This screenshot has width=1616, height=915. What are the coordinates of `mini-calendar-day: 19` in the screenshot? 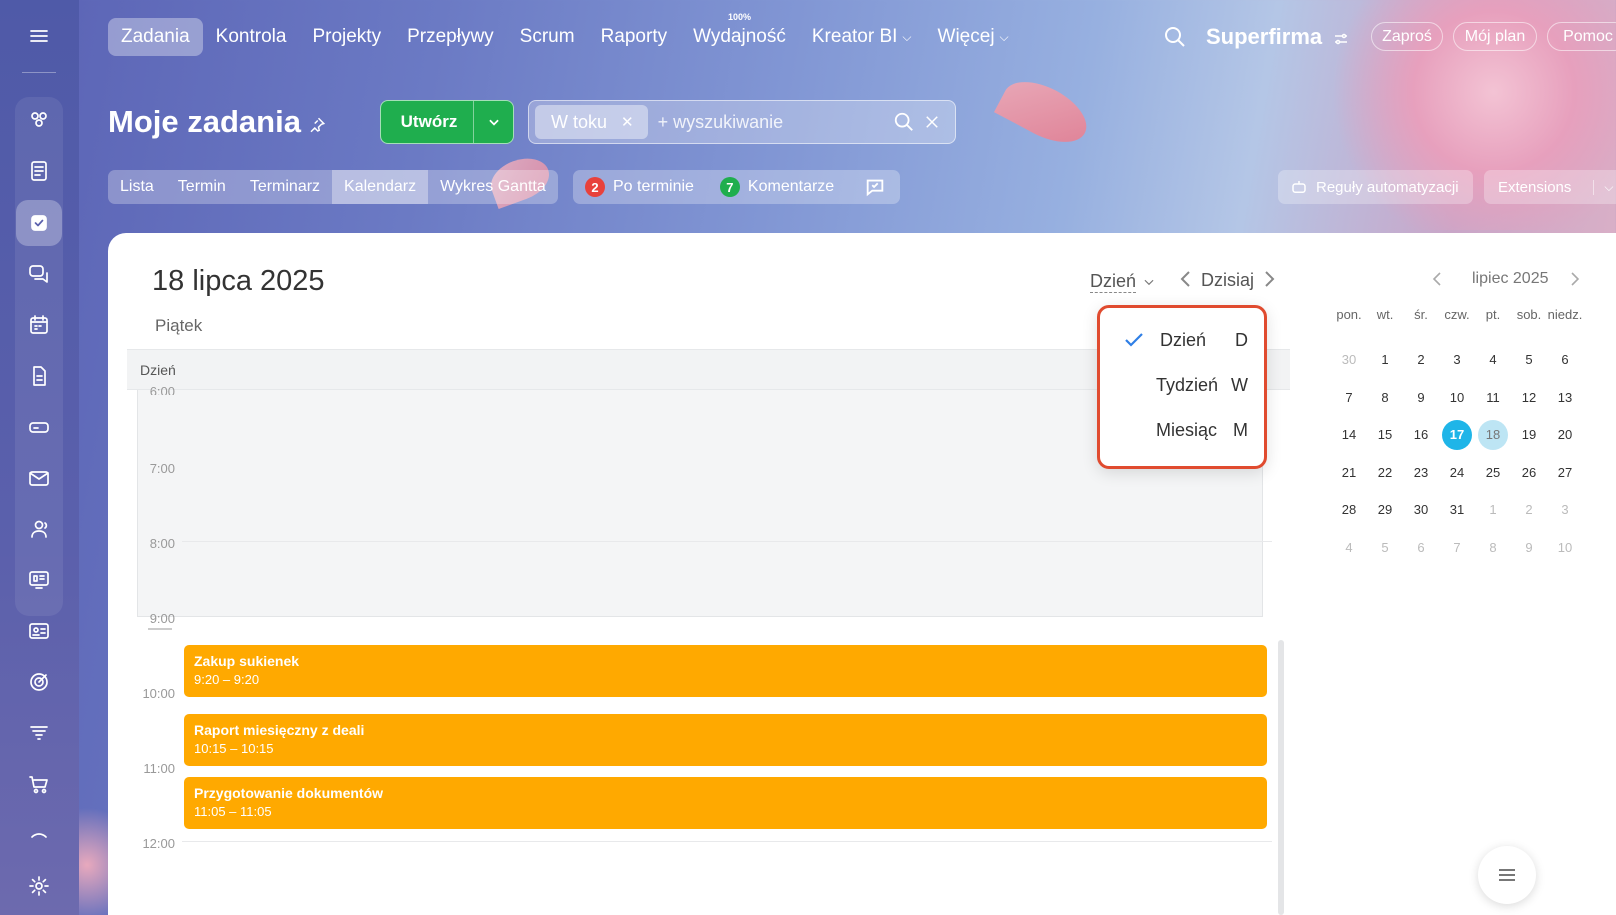 It's located at (1529, 435).